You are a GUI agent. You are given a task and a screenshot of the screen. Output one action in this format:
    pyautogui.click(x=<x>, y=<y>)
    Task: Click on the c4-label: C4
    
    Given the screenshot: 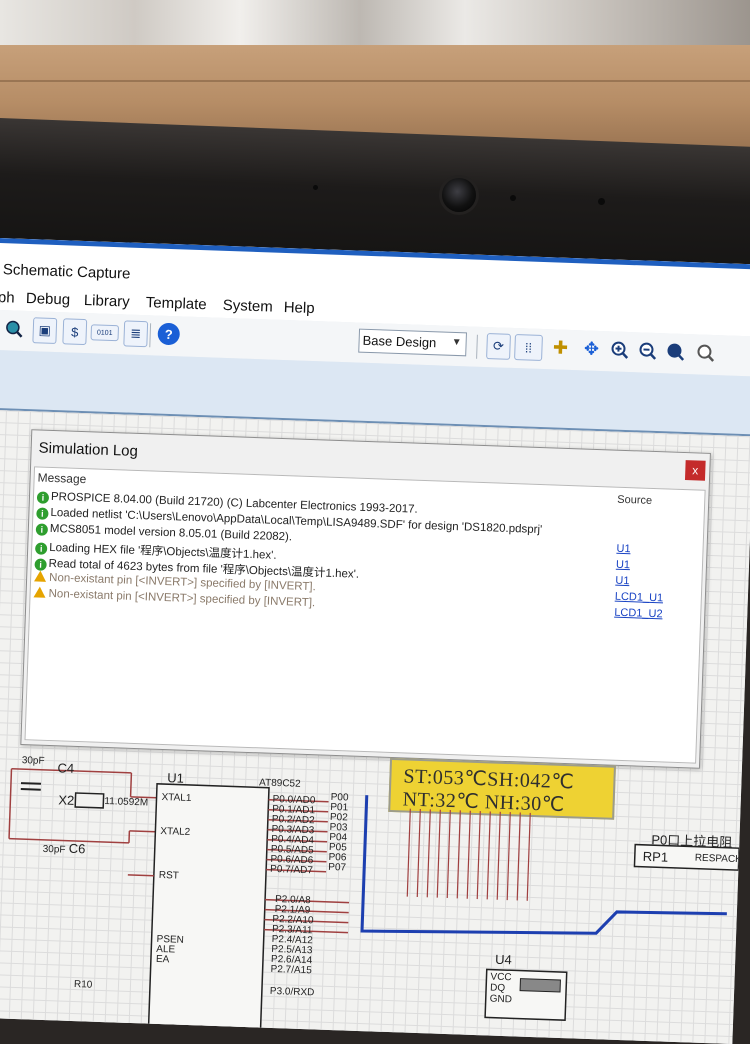 What is the action you would take?
    pyautogui.click(x=65, y=768)
    